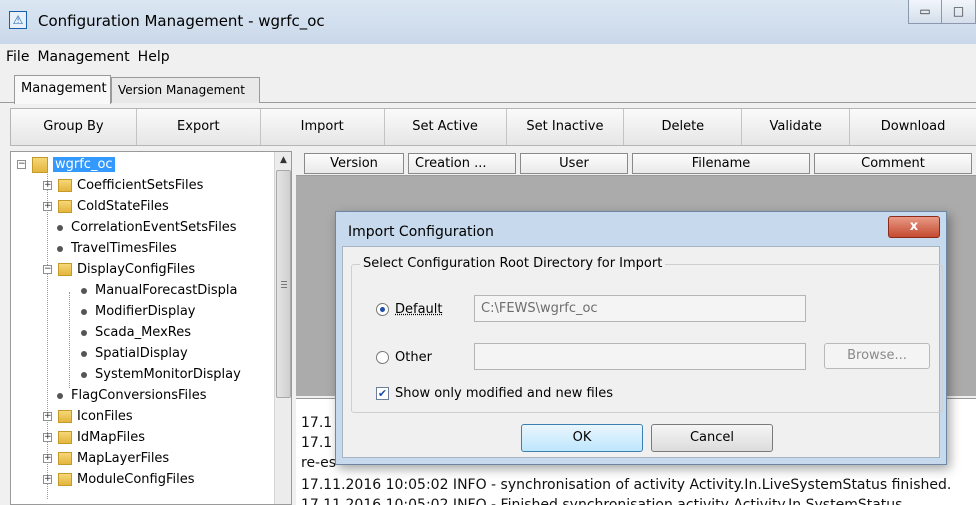 The height and width of the screenshot is (505, 976). What do you see at coordinates (74, 127) in the screenshot?
I see `group-by-button: Group By` at bounding box center [74, 127].